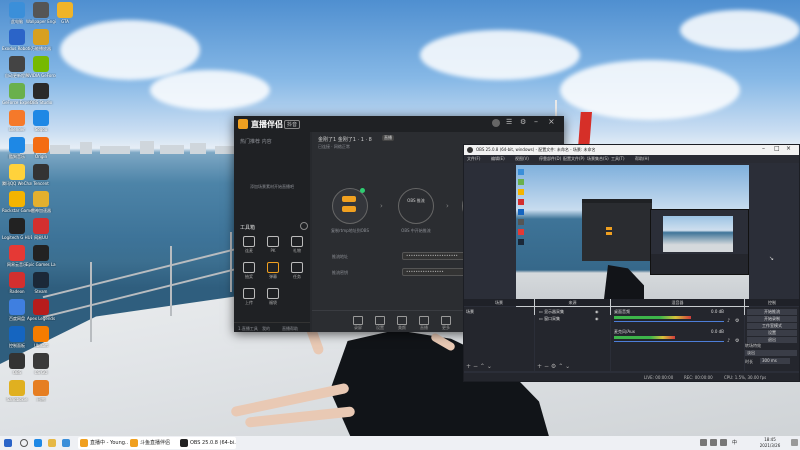  What do you see at coordinates (297, 245) in the screenshot?
I see `tool-item: 礼物` at bounding box center [297, 245].